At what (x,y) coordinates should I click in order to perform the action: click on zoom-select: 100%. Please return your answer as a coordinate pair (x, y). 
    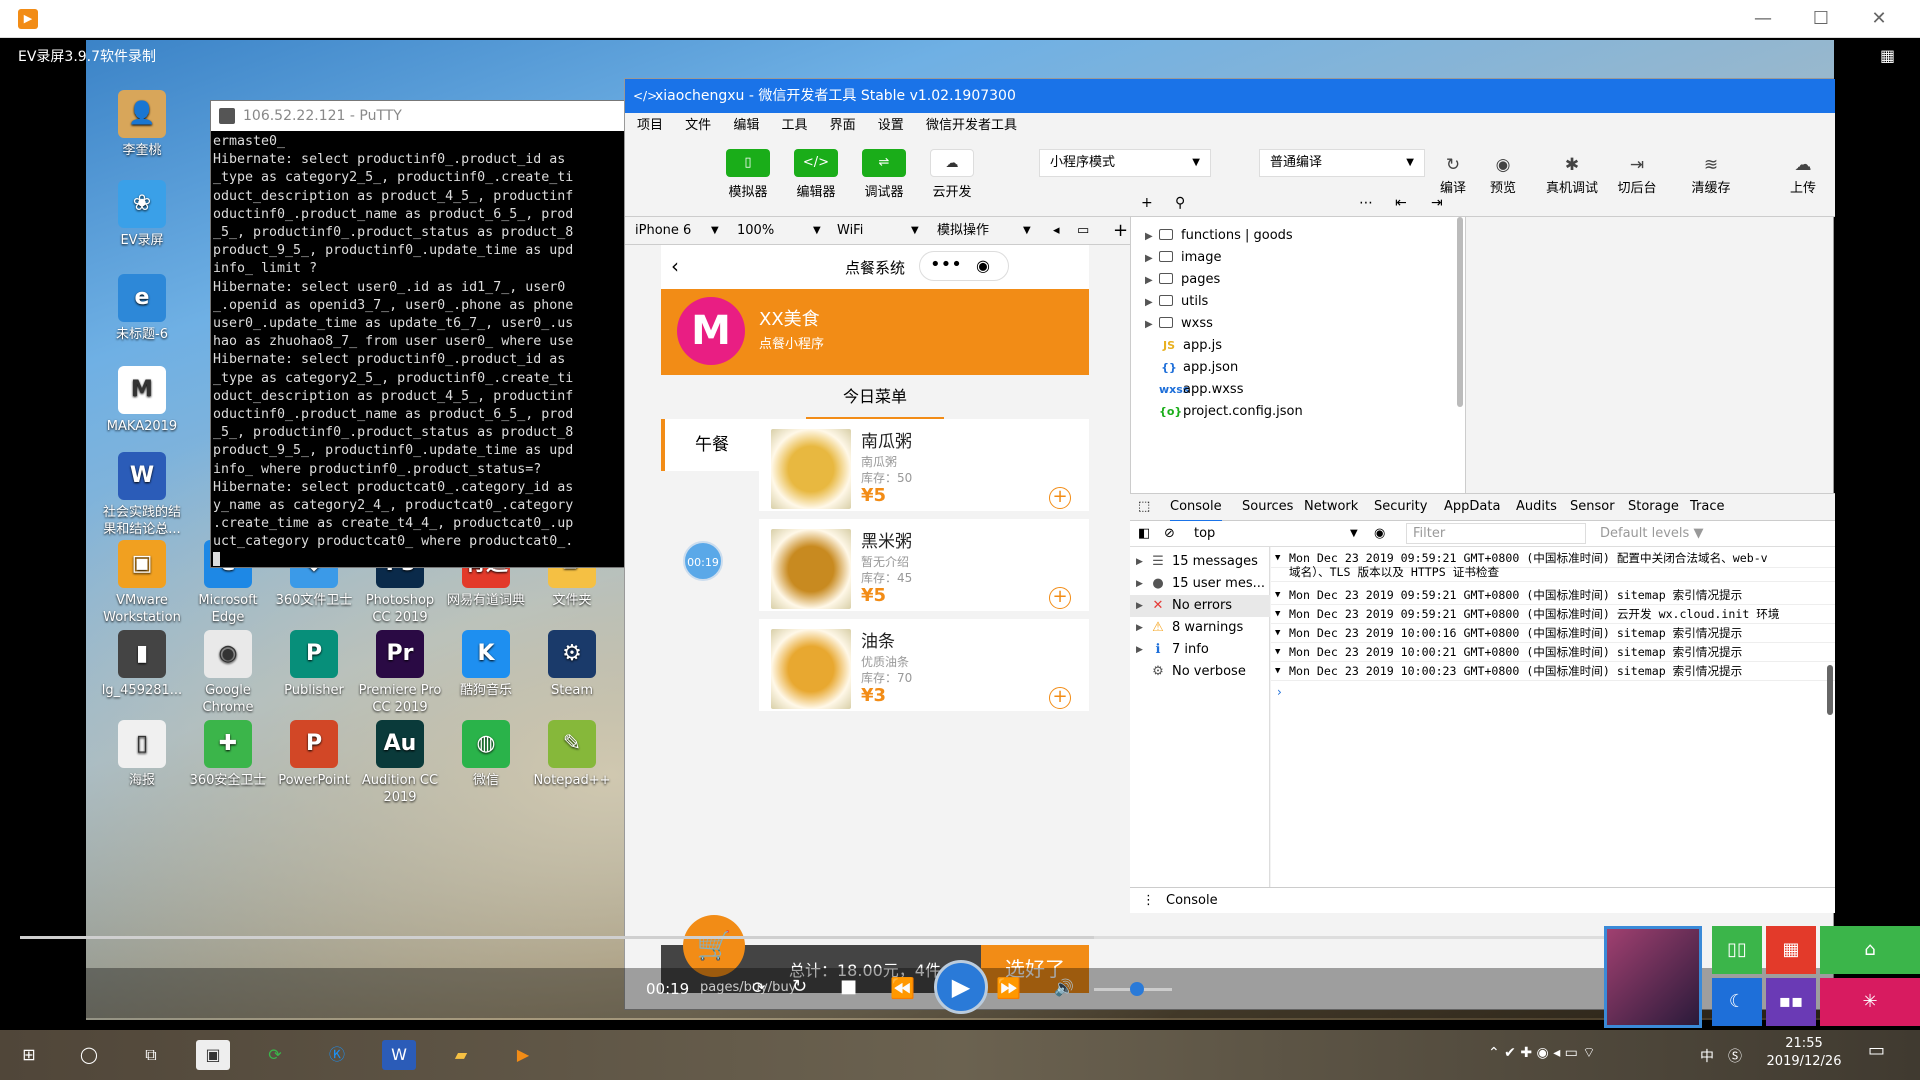
    Looking at the image, I should click on (755, 231).